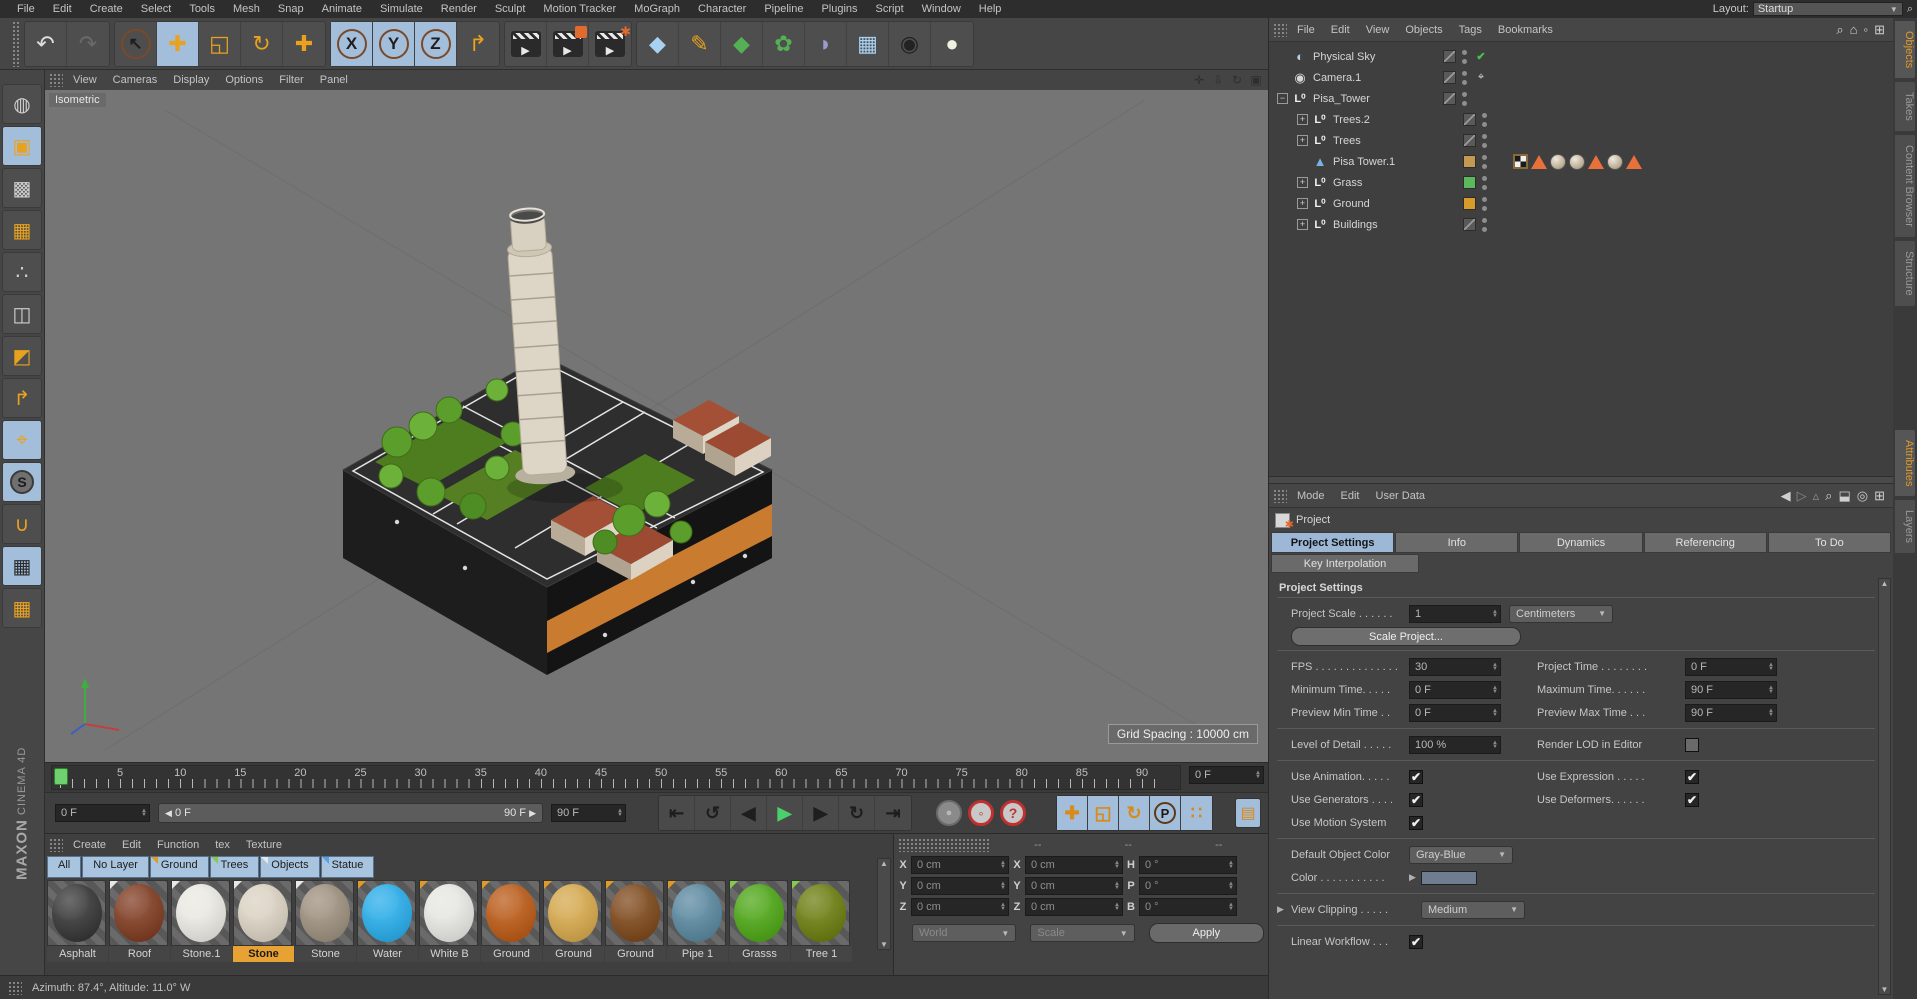  I want to click on coord-z-field-1: 0 cm ▲ ▼, so click(1074, 906).